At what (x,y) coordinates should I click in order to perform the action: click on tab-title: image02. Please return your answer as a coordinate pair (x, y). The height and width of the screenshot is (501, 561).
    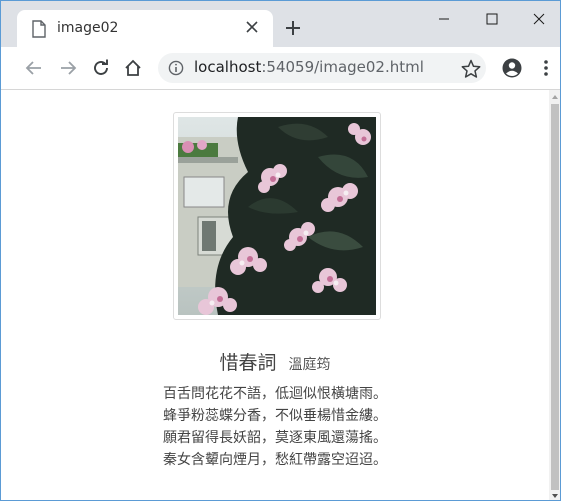
    Looking at the image, I should click on (88, 28).